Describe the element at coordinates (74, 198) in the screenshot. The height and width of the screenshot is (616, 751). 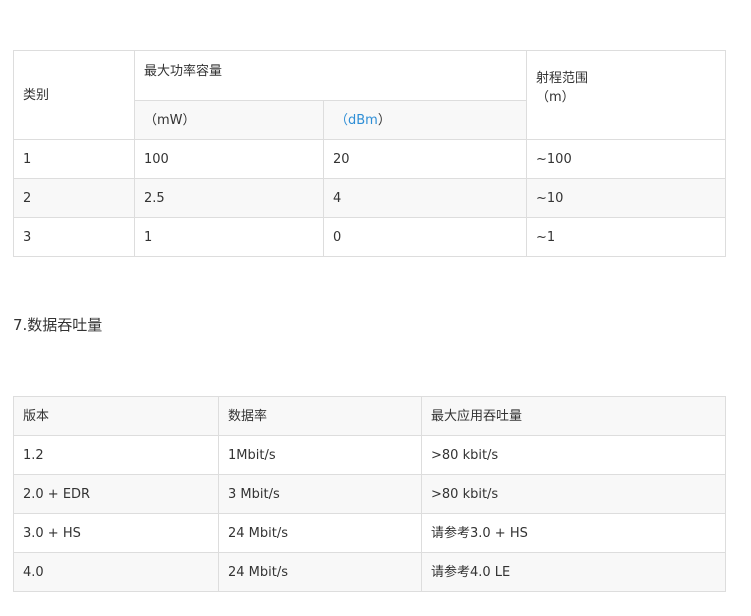
I see `table-cell: 2` at that location.